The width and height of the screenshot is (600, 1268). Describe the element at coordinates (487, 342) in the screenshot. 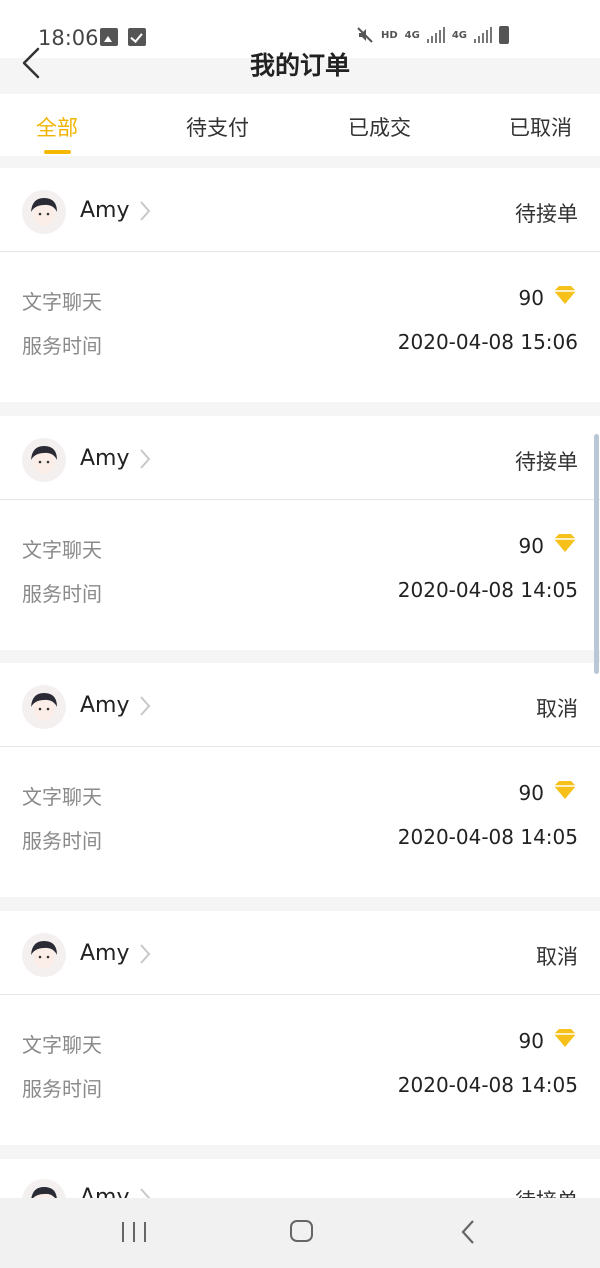

I see `service-time-value: 2020-04-08 15:06` at that location.